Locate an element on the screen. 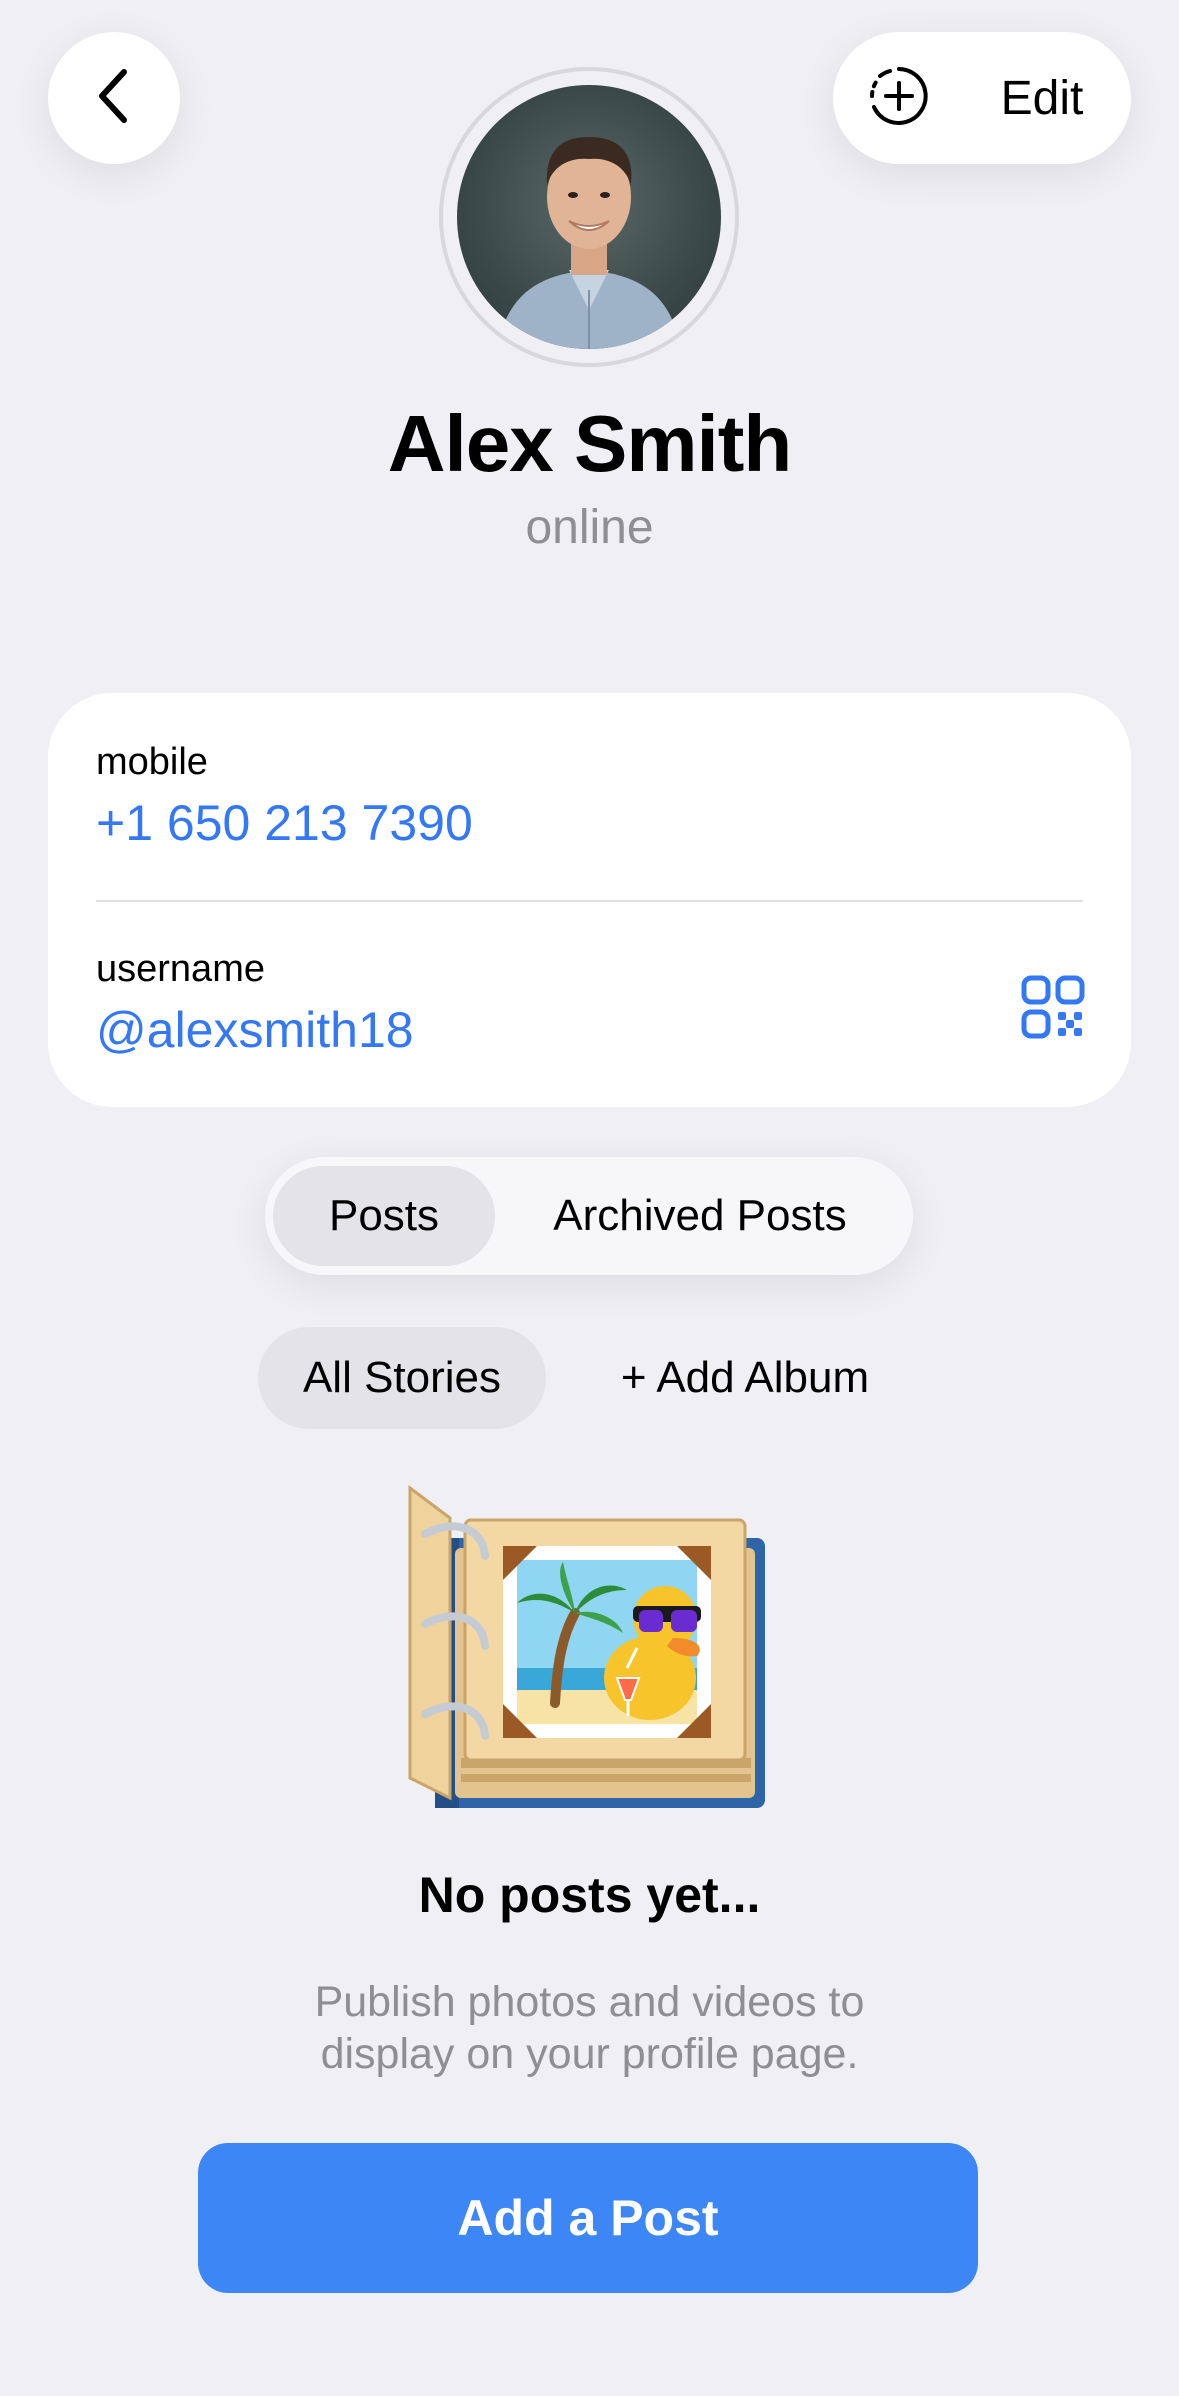 This screenshot has height=2396, width=1179. all-stories-chip: All Stories is located at coordinates (402, 1378).